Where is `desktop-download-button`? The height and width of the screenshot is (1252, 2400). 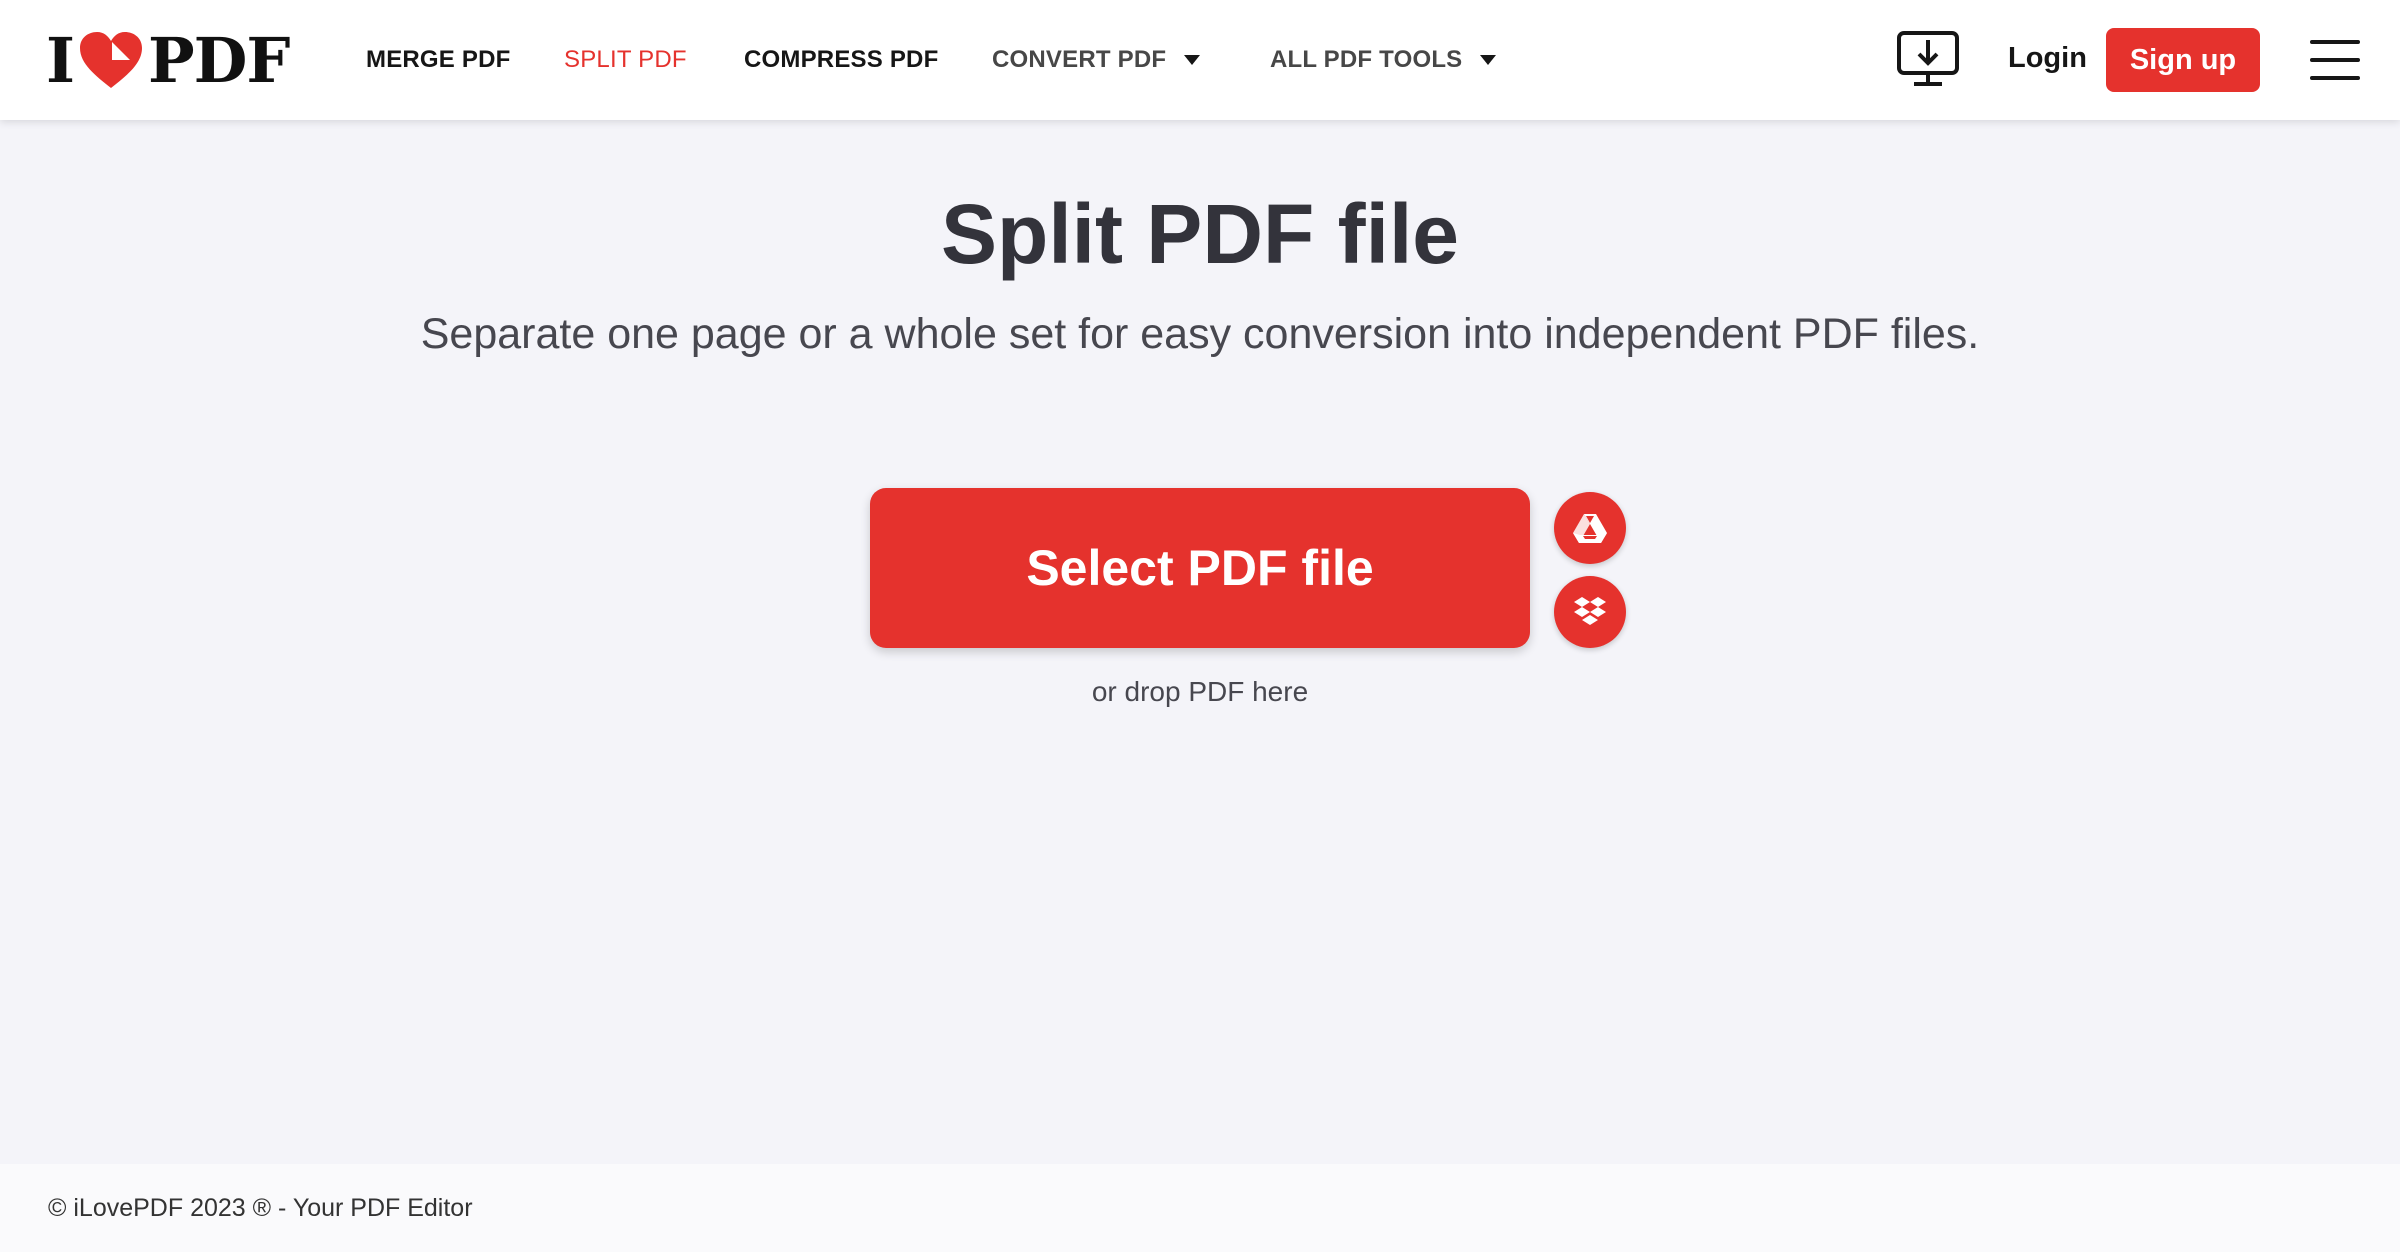
desktop-download-button is located at coordinates (1928, 60).